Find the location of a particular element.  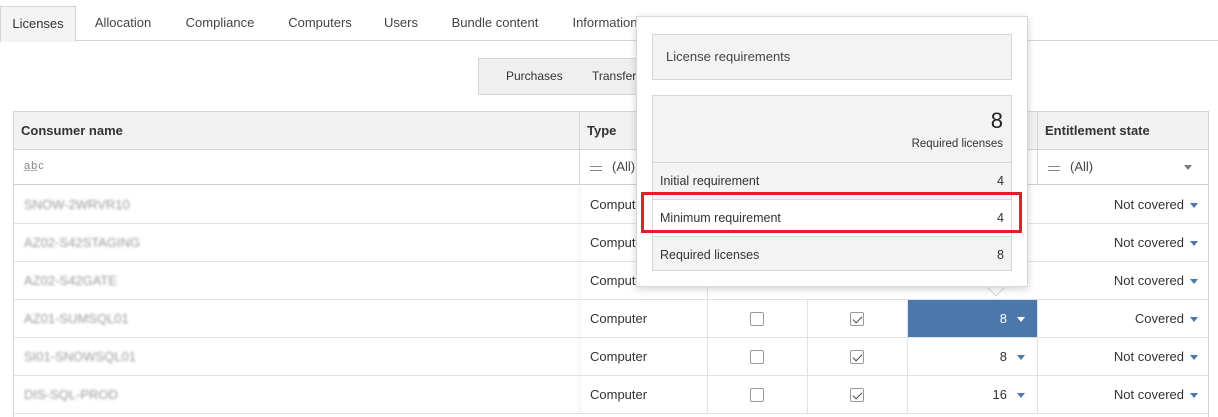

subtab-purchases: Purchases is located at coordinates (534, 76).